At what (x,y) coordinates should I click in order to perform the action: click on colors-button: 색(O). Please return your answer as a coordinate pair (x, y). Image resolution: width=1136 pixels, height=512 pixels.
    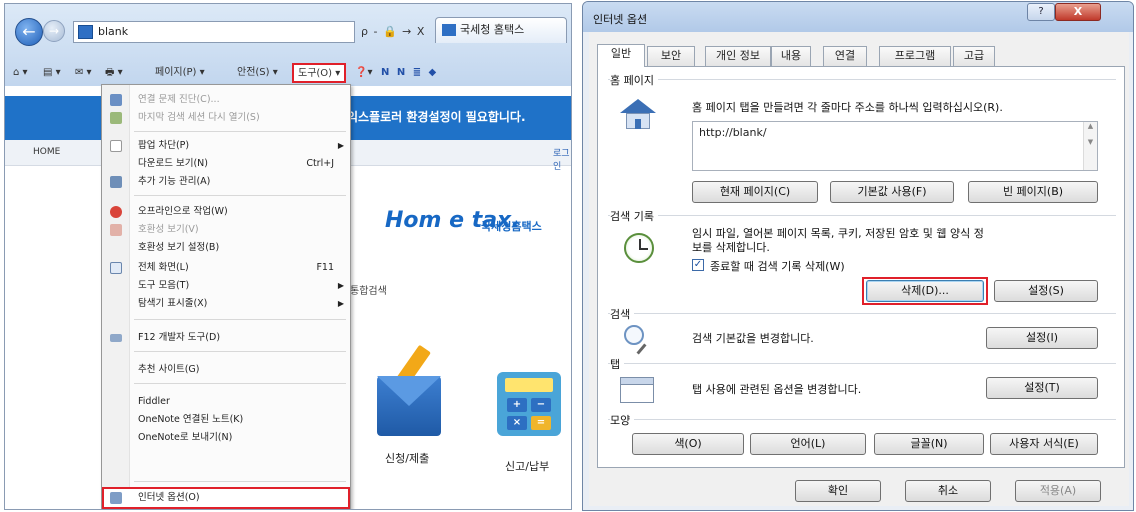
    Looking at the image, I should click on (688, 444).